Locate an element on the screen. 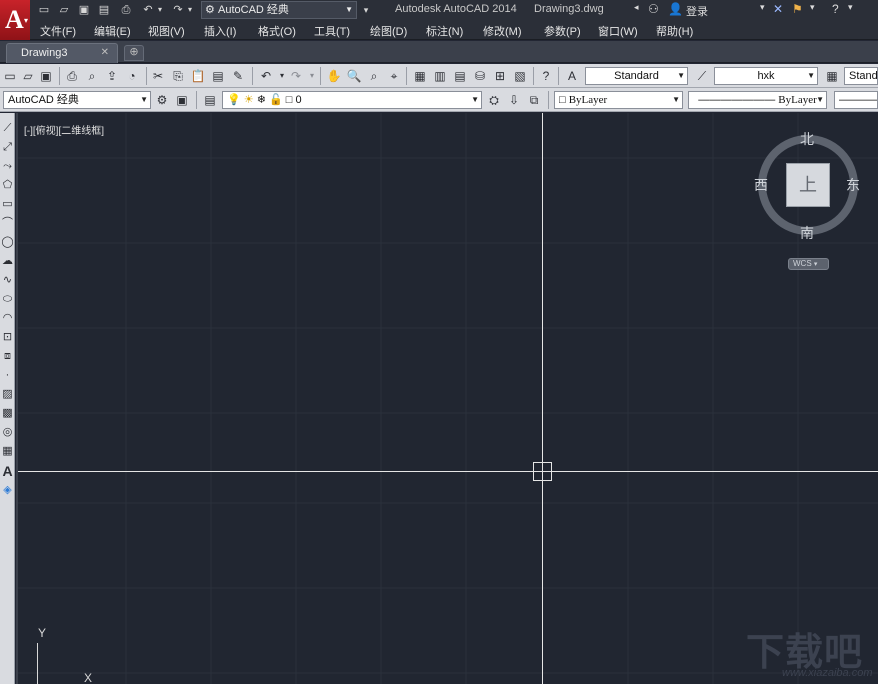 This screenshot has width=878, height=684. gradient-icon: ▩ is located at coordinates (7, 413).